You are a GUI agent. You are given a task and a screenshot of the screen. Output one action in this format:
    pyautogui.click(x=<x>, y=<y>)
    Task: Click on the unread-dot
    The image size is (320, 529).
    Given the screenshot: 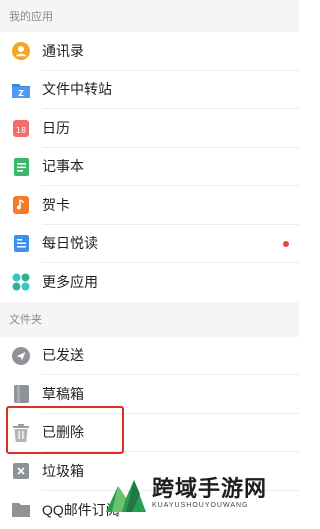 What is the action you would take?
    pyautogui.click(x=286, y=244)
    